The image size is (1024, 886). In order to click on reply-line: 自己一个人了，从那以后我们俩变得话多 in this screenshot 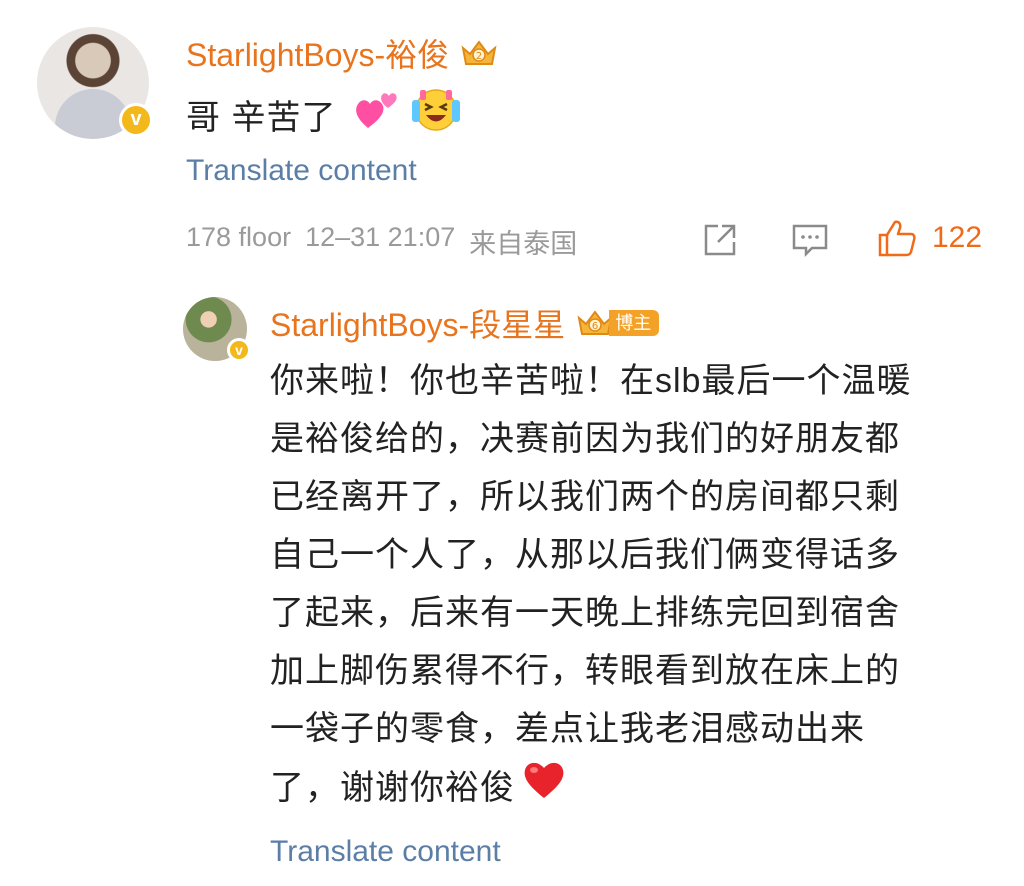, I will do `click(585, 555)`.